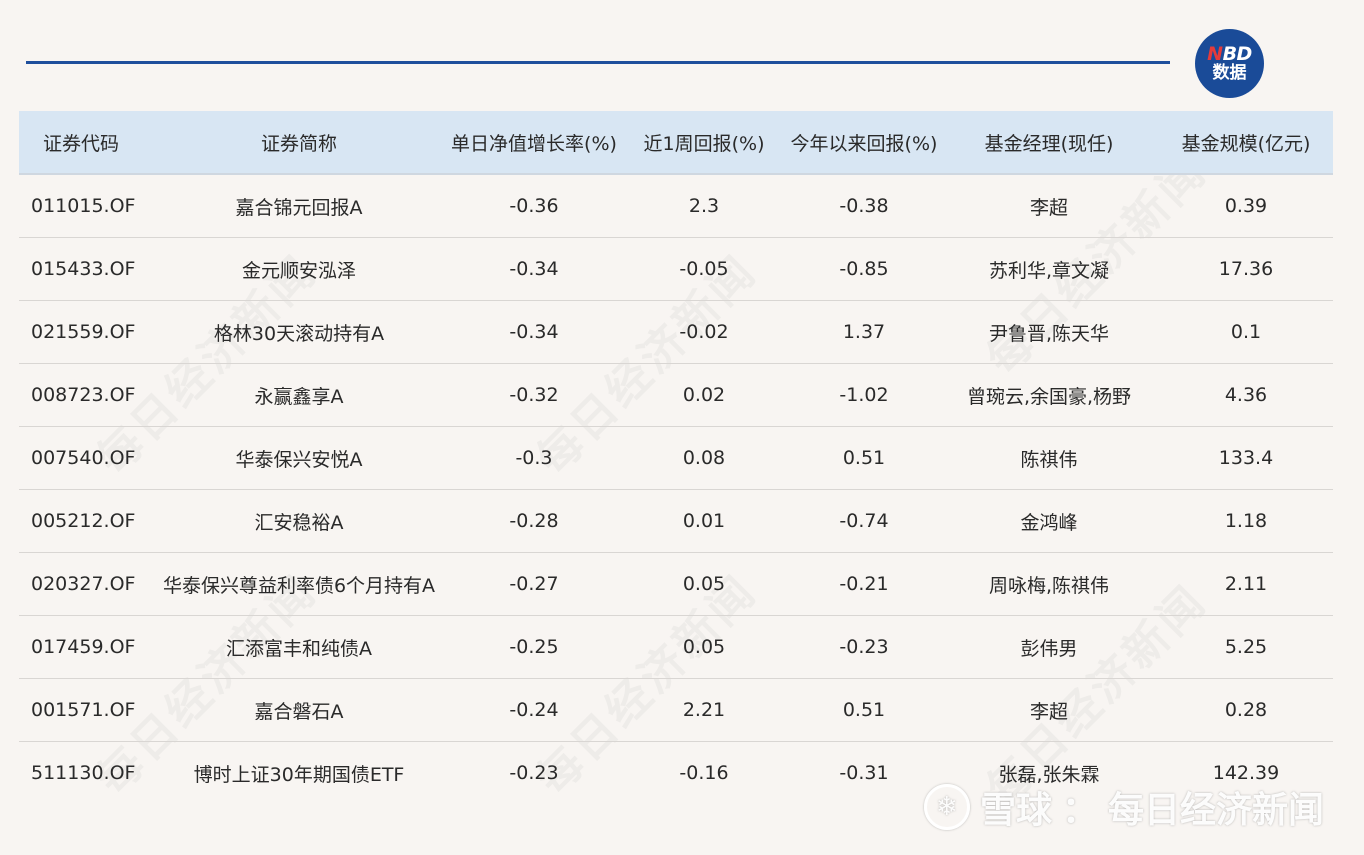  Describe the element at coordinates (534, 584) in the screenshot. I see `cell-daily-growth: -0.27` at that location.